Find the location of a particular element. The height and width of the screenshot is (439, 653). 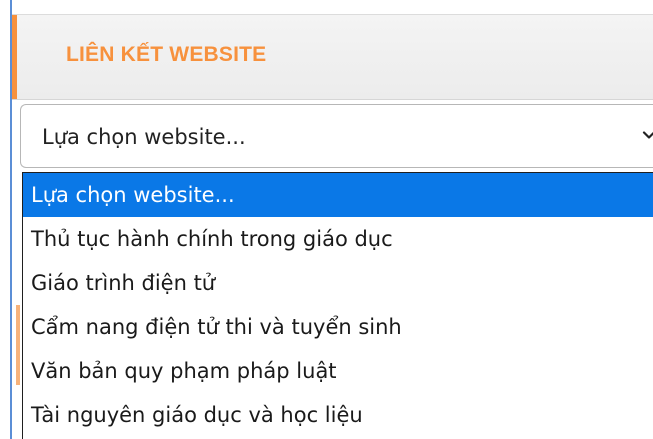

header-accent-bar is located at coordinates (14, 57).